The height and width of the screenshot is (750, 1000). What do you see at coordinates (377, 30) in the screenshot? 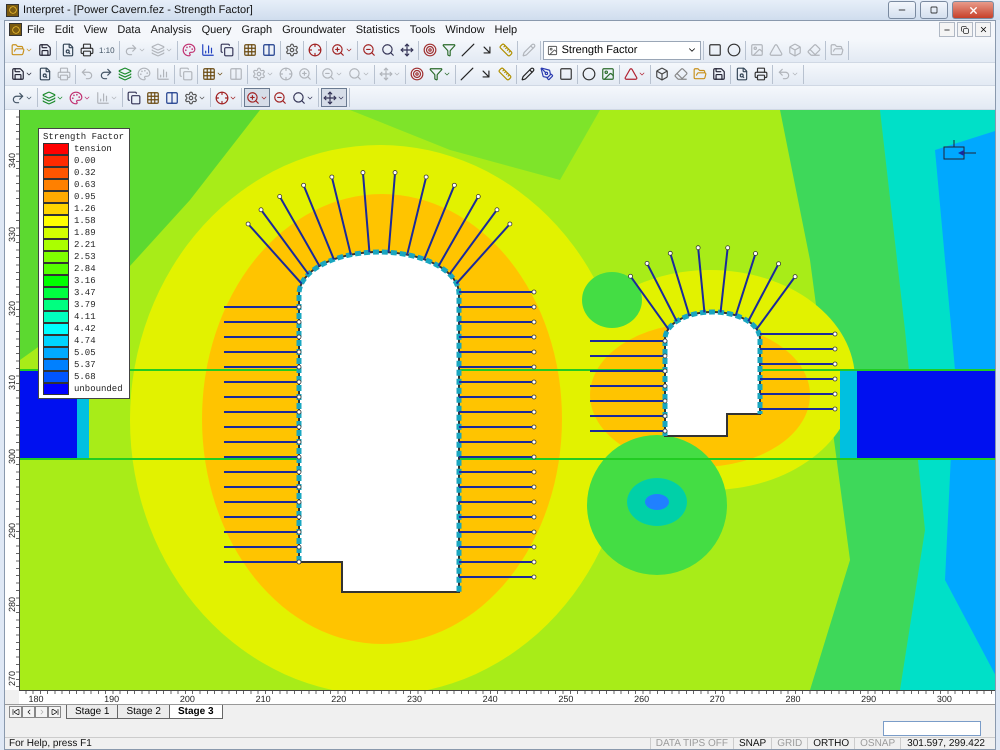
I see `menu-item: Statistics` at bounding box center [377, 30].